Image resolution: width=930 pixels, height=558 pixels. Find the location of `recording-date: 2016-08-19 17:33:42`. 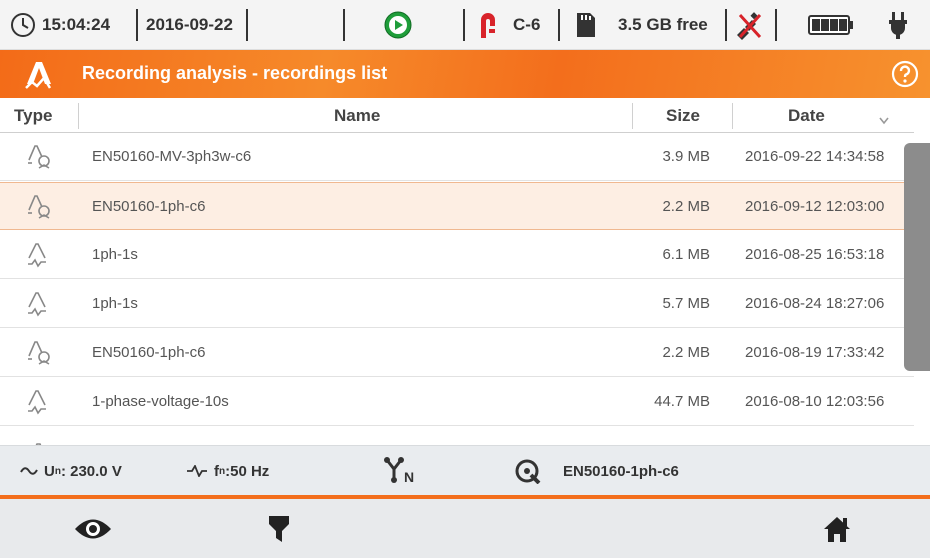

recording-date: 2016-08-19 17:33:42 is located at coordinates (815, 352).